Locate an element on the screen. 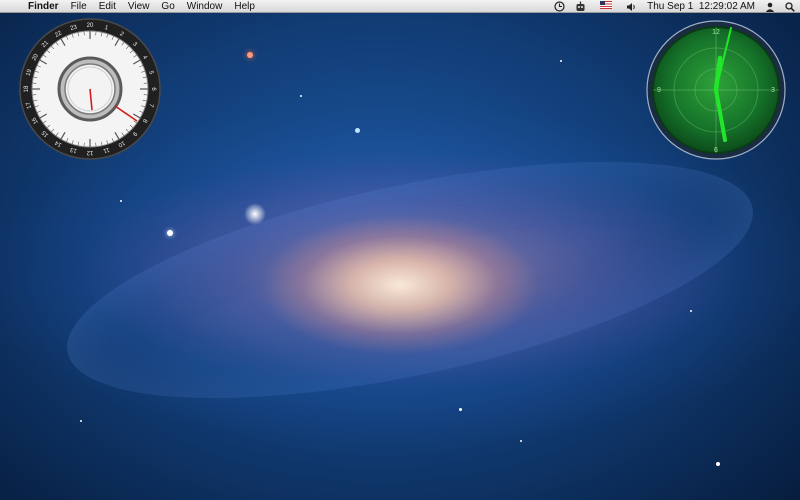 This screenshot has height=500, width=800. radar-label-3: 3 is located at coordinates (773, 90).